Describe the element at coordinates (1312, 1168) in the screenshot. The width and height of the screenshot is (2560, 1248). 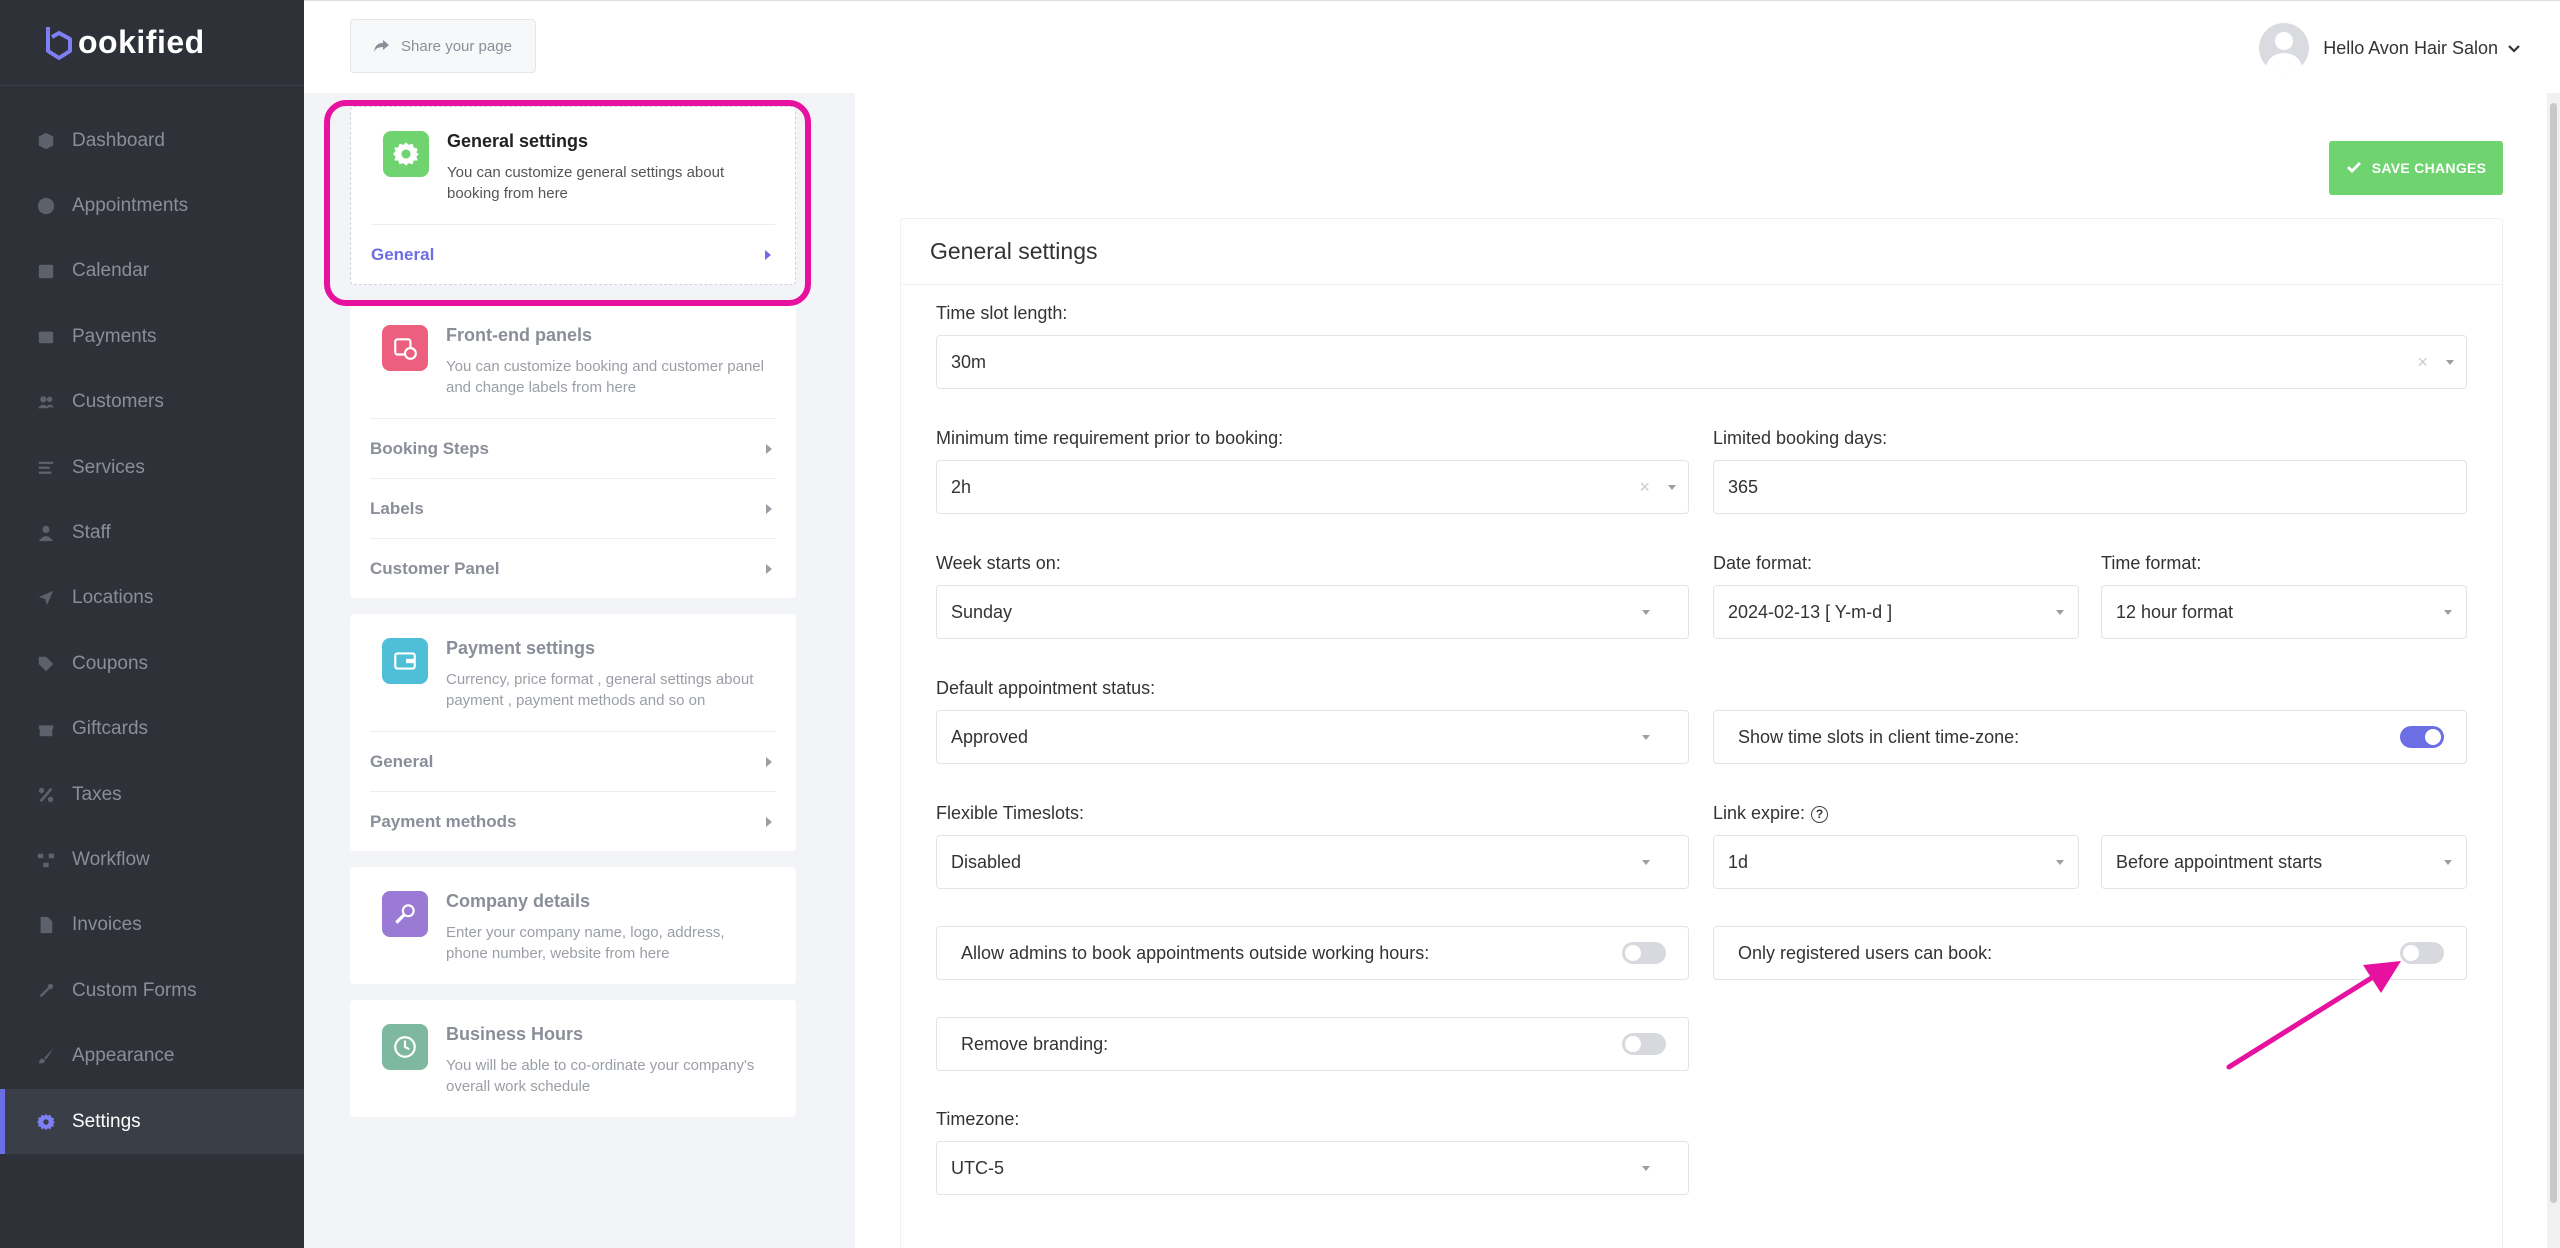
I see `timezone-select: UTC-5` at that location.